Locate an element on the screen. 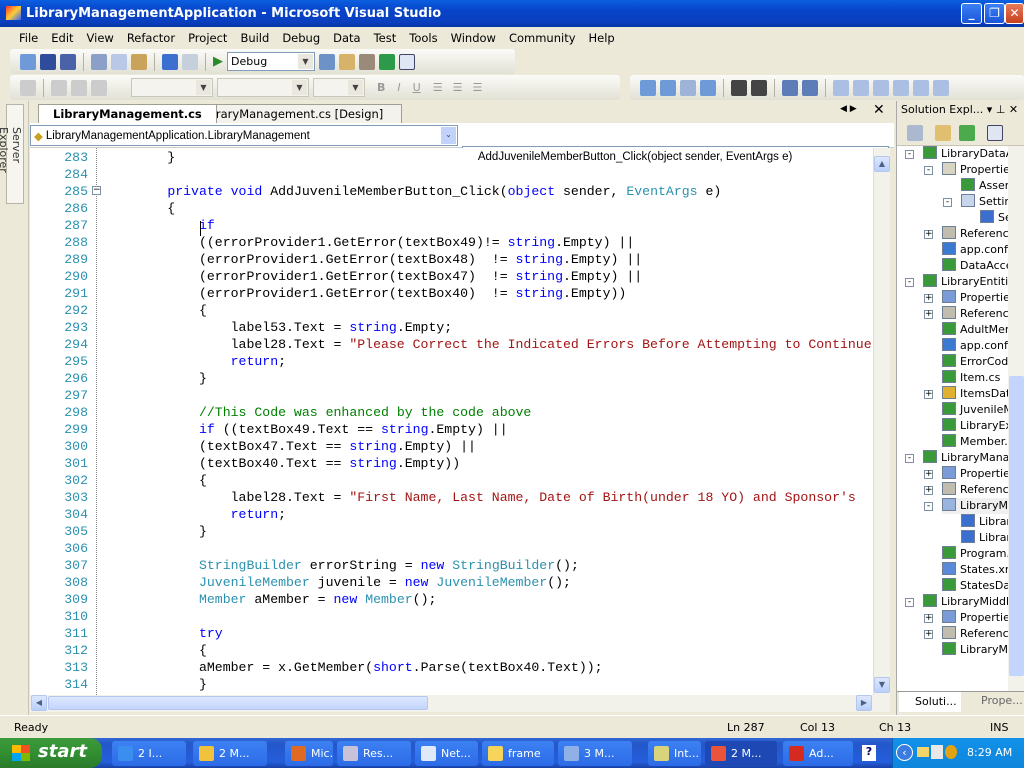 The image size is (1024, 768). solution-configuration-select: Debug ▼ is located at coordinates (271, 61).